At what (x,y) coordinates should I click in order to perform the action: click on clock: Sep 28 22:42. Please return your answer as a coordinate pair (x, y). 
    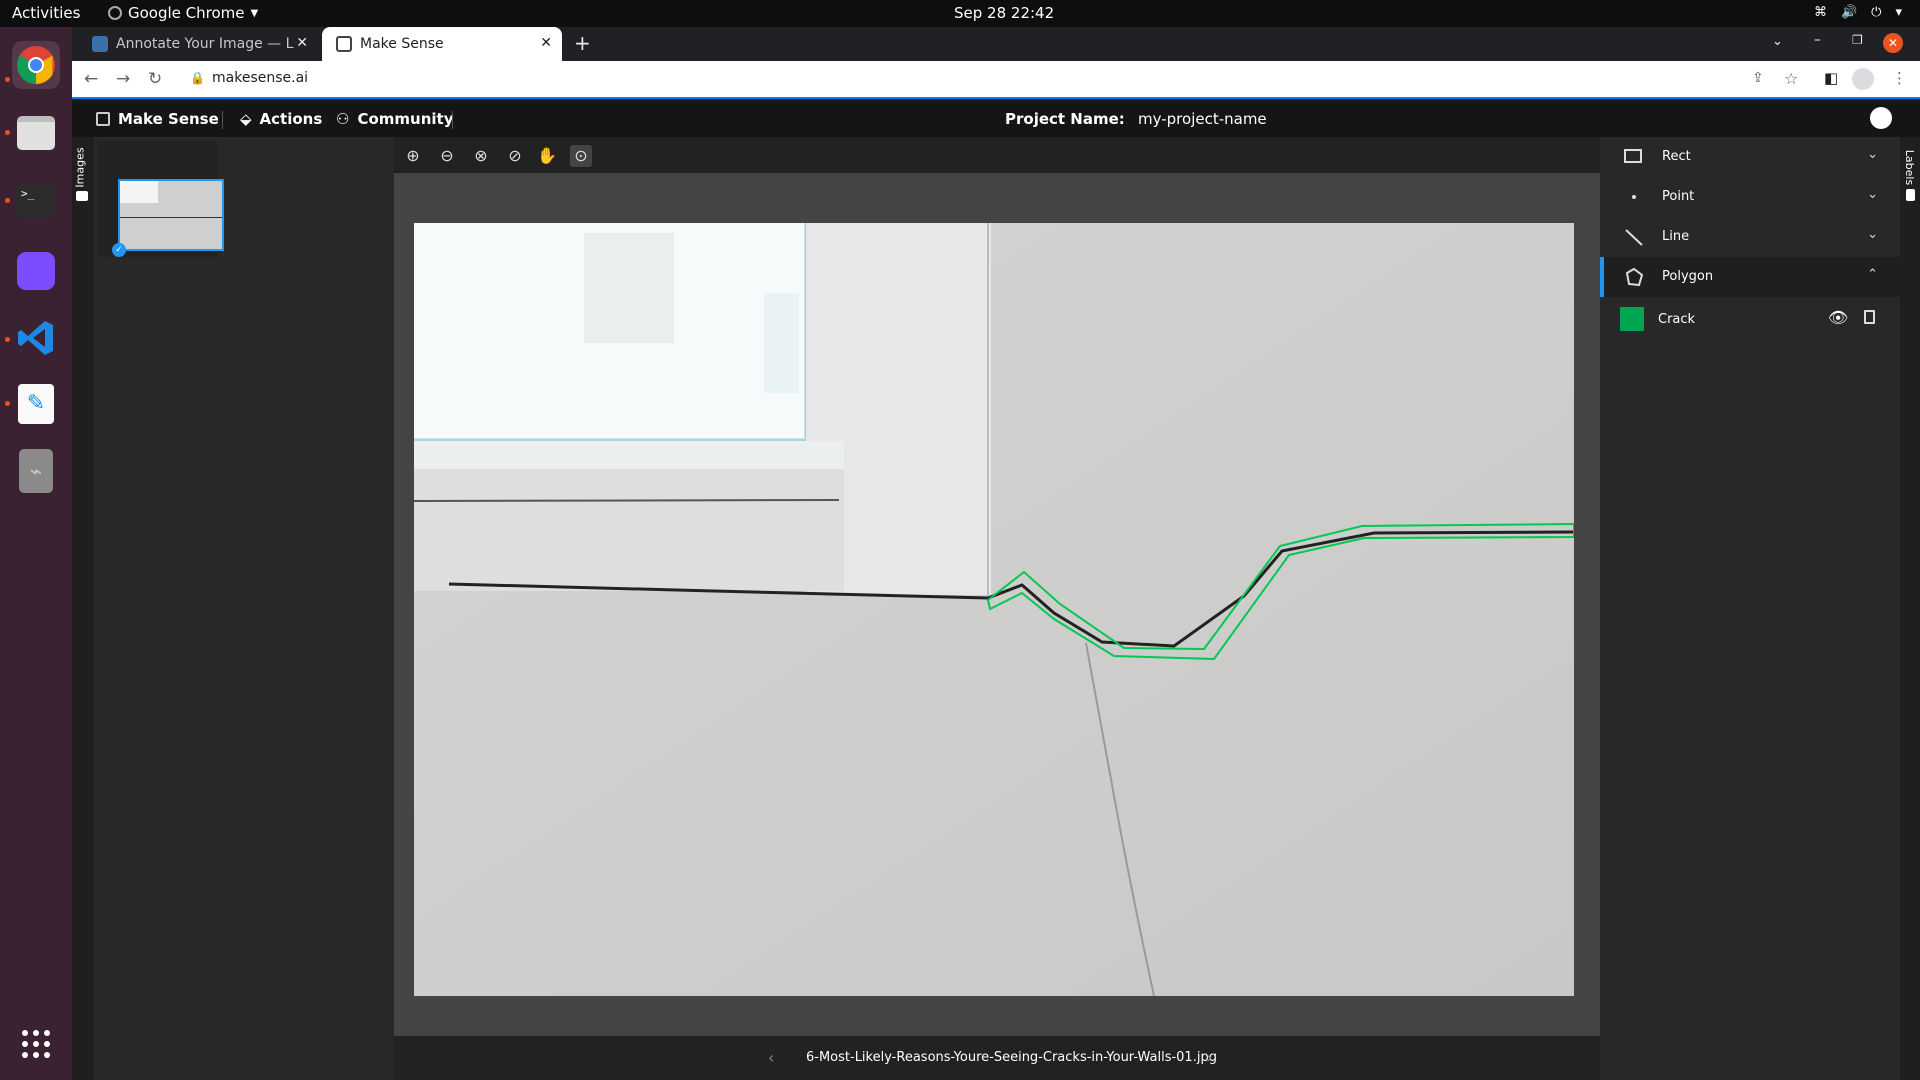
    Looking at the image, I should click on (1004, 13).